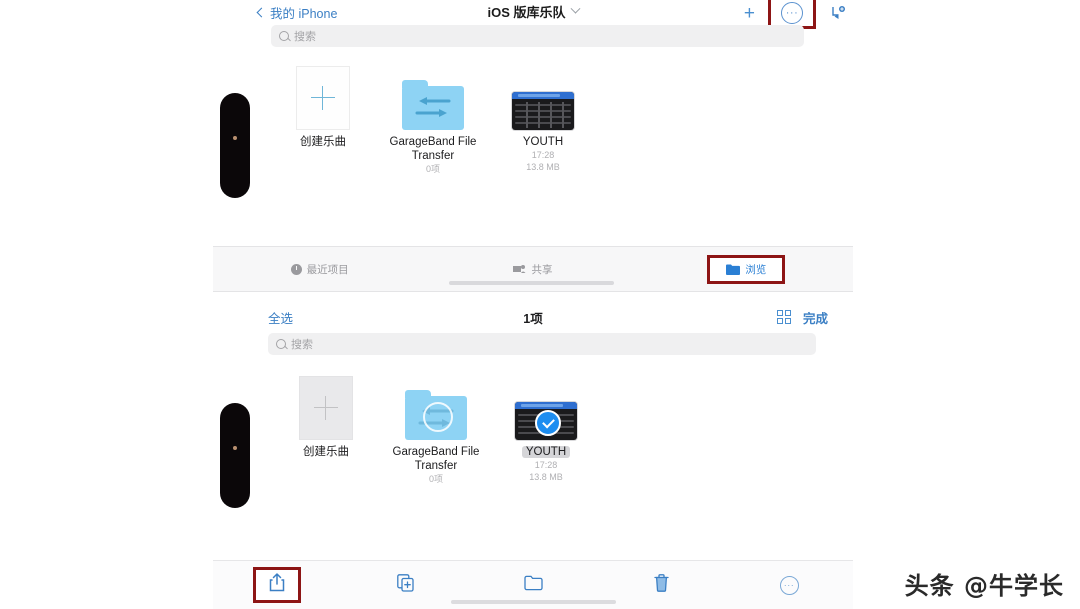 The height and width of the screenshot is (609, 1080). Describe the element at coordinates (526, 12) in the screenshot. I see `page-title-text: iOS 版库乐队` at that location.